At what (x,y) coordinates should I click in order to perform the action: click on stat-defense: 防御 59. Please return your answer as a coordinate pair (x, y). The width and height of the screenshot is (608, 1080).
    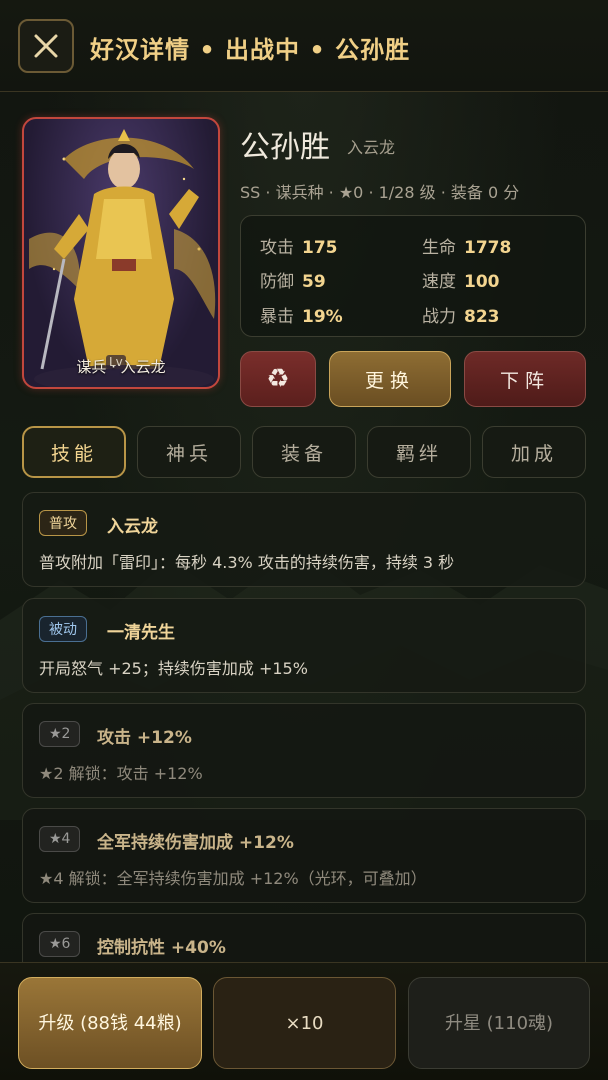
    Looking at the image, I should click on (293, 282).